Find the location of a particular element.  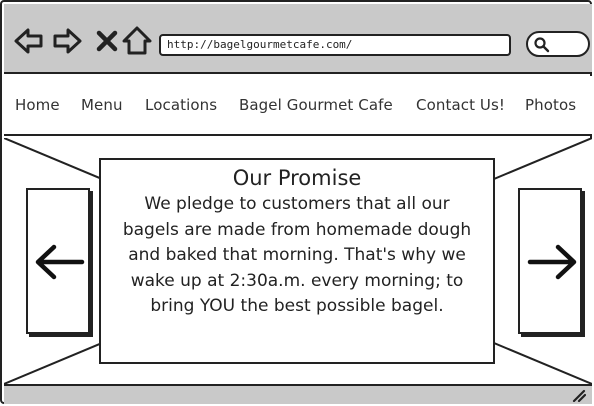

nav-item-photos: Photos is located at coordinates (550, 105).